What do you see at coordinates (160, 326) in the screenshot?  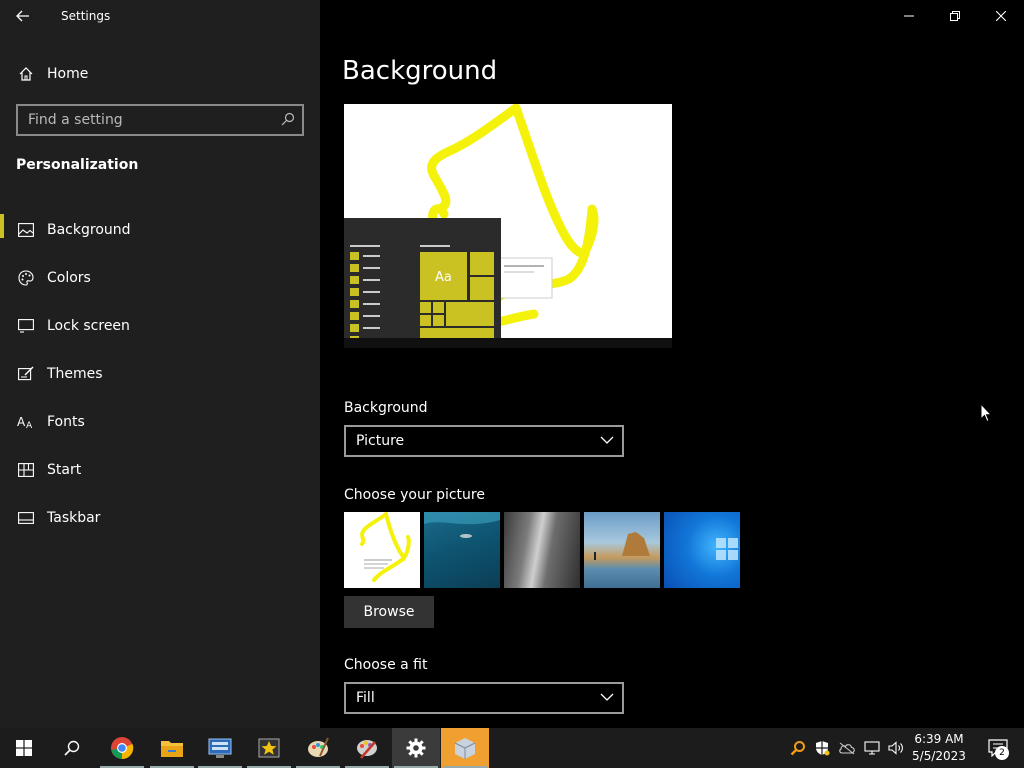 I see `sidebar-item-lock-screen: Lock screen` at bounding box center [160, 326].